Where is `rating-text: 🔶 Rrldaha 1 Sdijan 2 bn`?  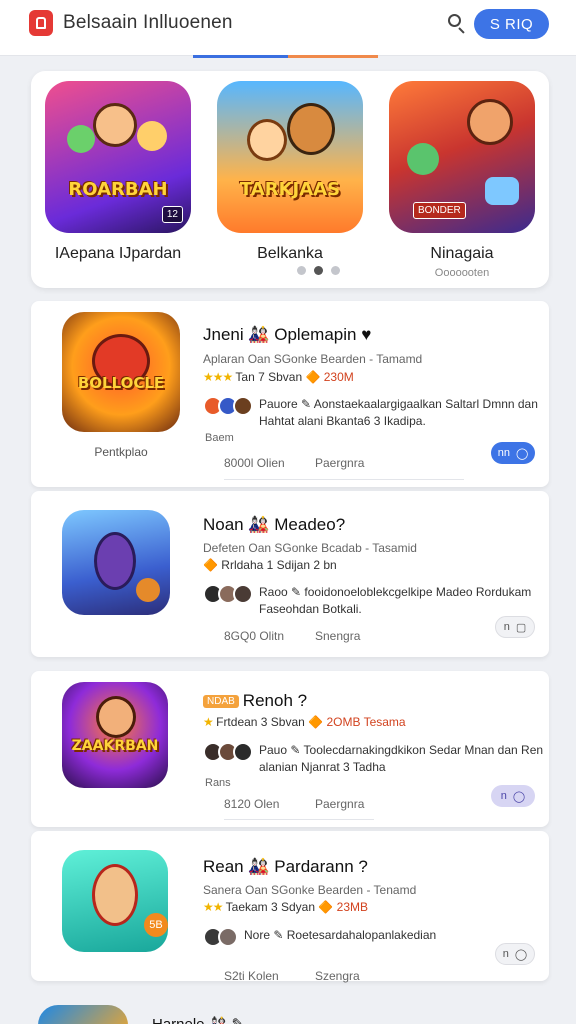 rating-text: 🔶 Rrldaha 1 Sdijan 2 bn is located at coordinates (270, 565).